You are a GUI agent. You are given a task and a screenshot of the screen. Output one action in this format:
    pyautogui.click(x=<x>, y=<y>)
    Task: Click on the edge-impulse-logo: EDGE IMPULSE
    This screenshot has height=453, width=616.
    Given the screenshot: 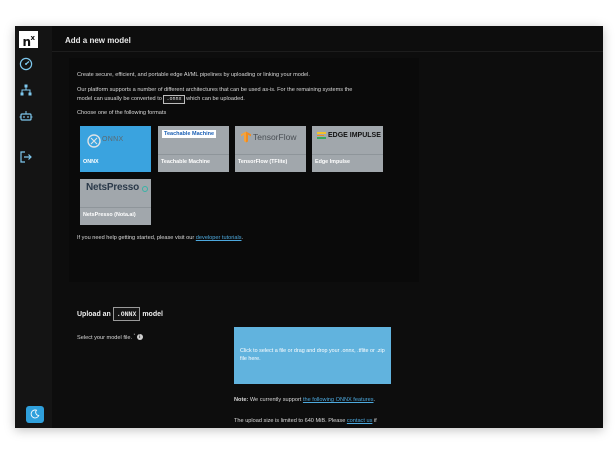 What is the action you would take?
    pyautogui.click(x=347, y=140)
    